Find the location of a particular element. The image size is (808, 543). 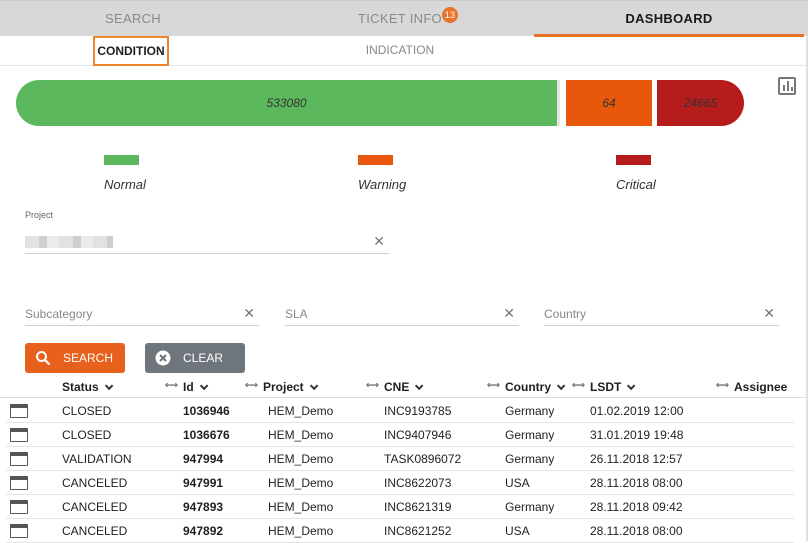

tab-ticket-info: TICKET INFO 13 is located at coordinates (400, 19).